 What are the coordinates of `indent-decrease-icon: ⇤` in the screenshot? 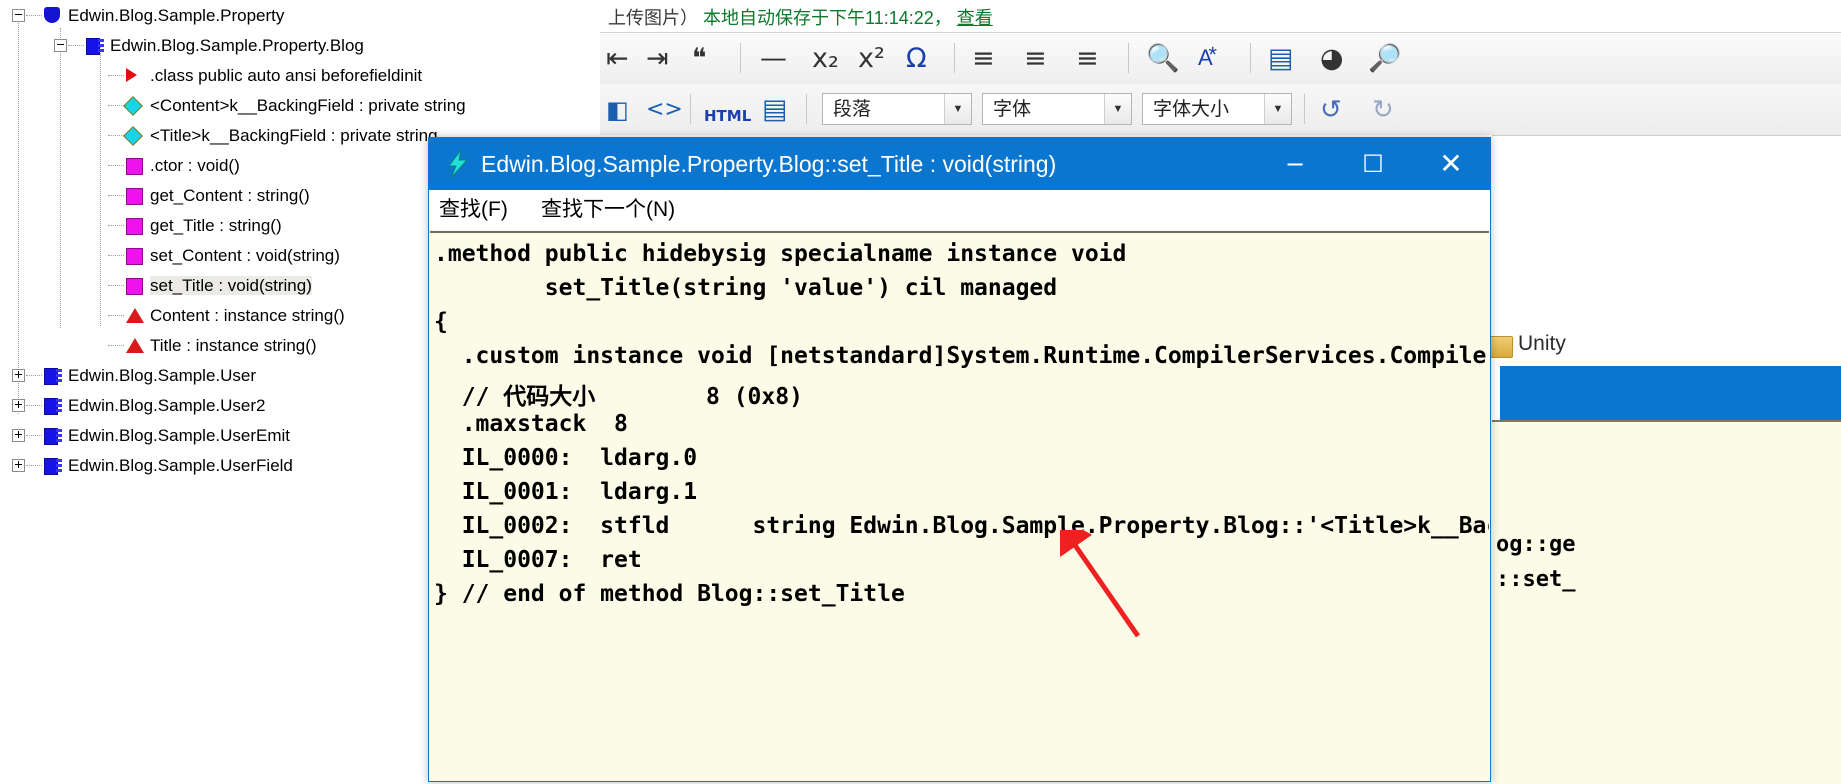 It's located at (617, 59).